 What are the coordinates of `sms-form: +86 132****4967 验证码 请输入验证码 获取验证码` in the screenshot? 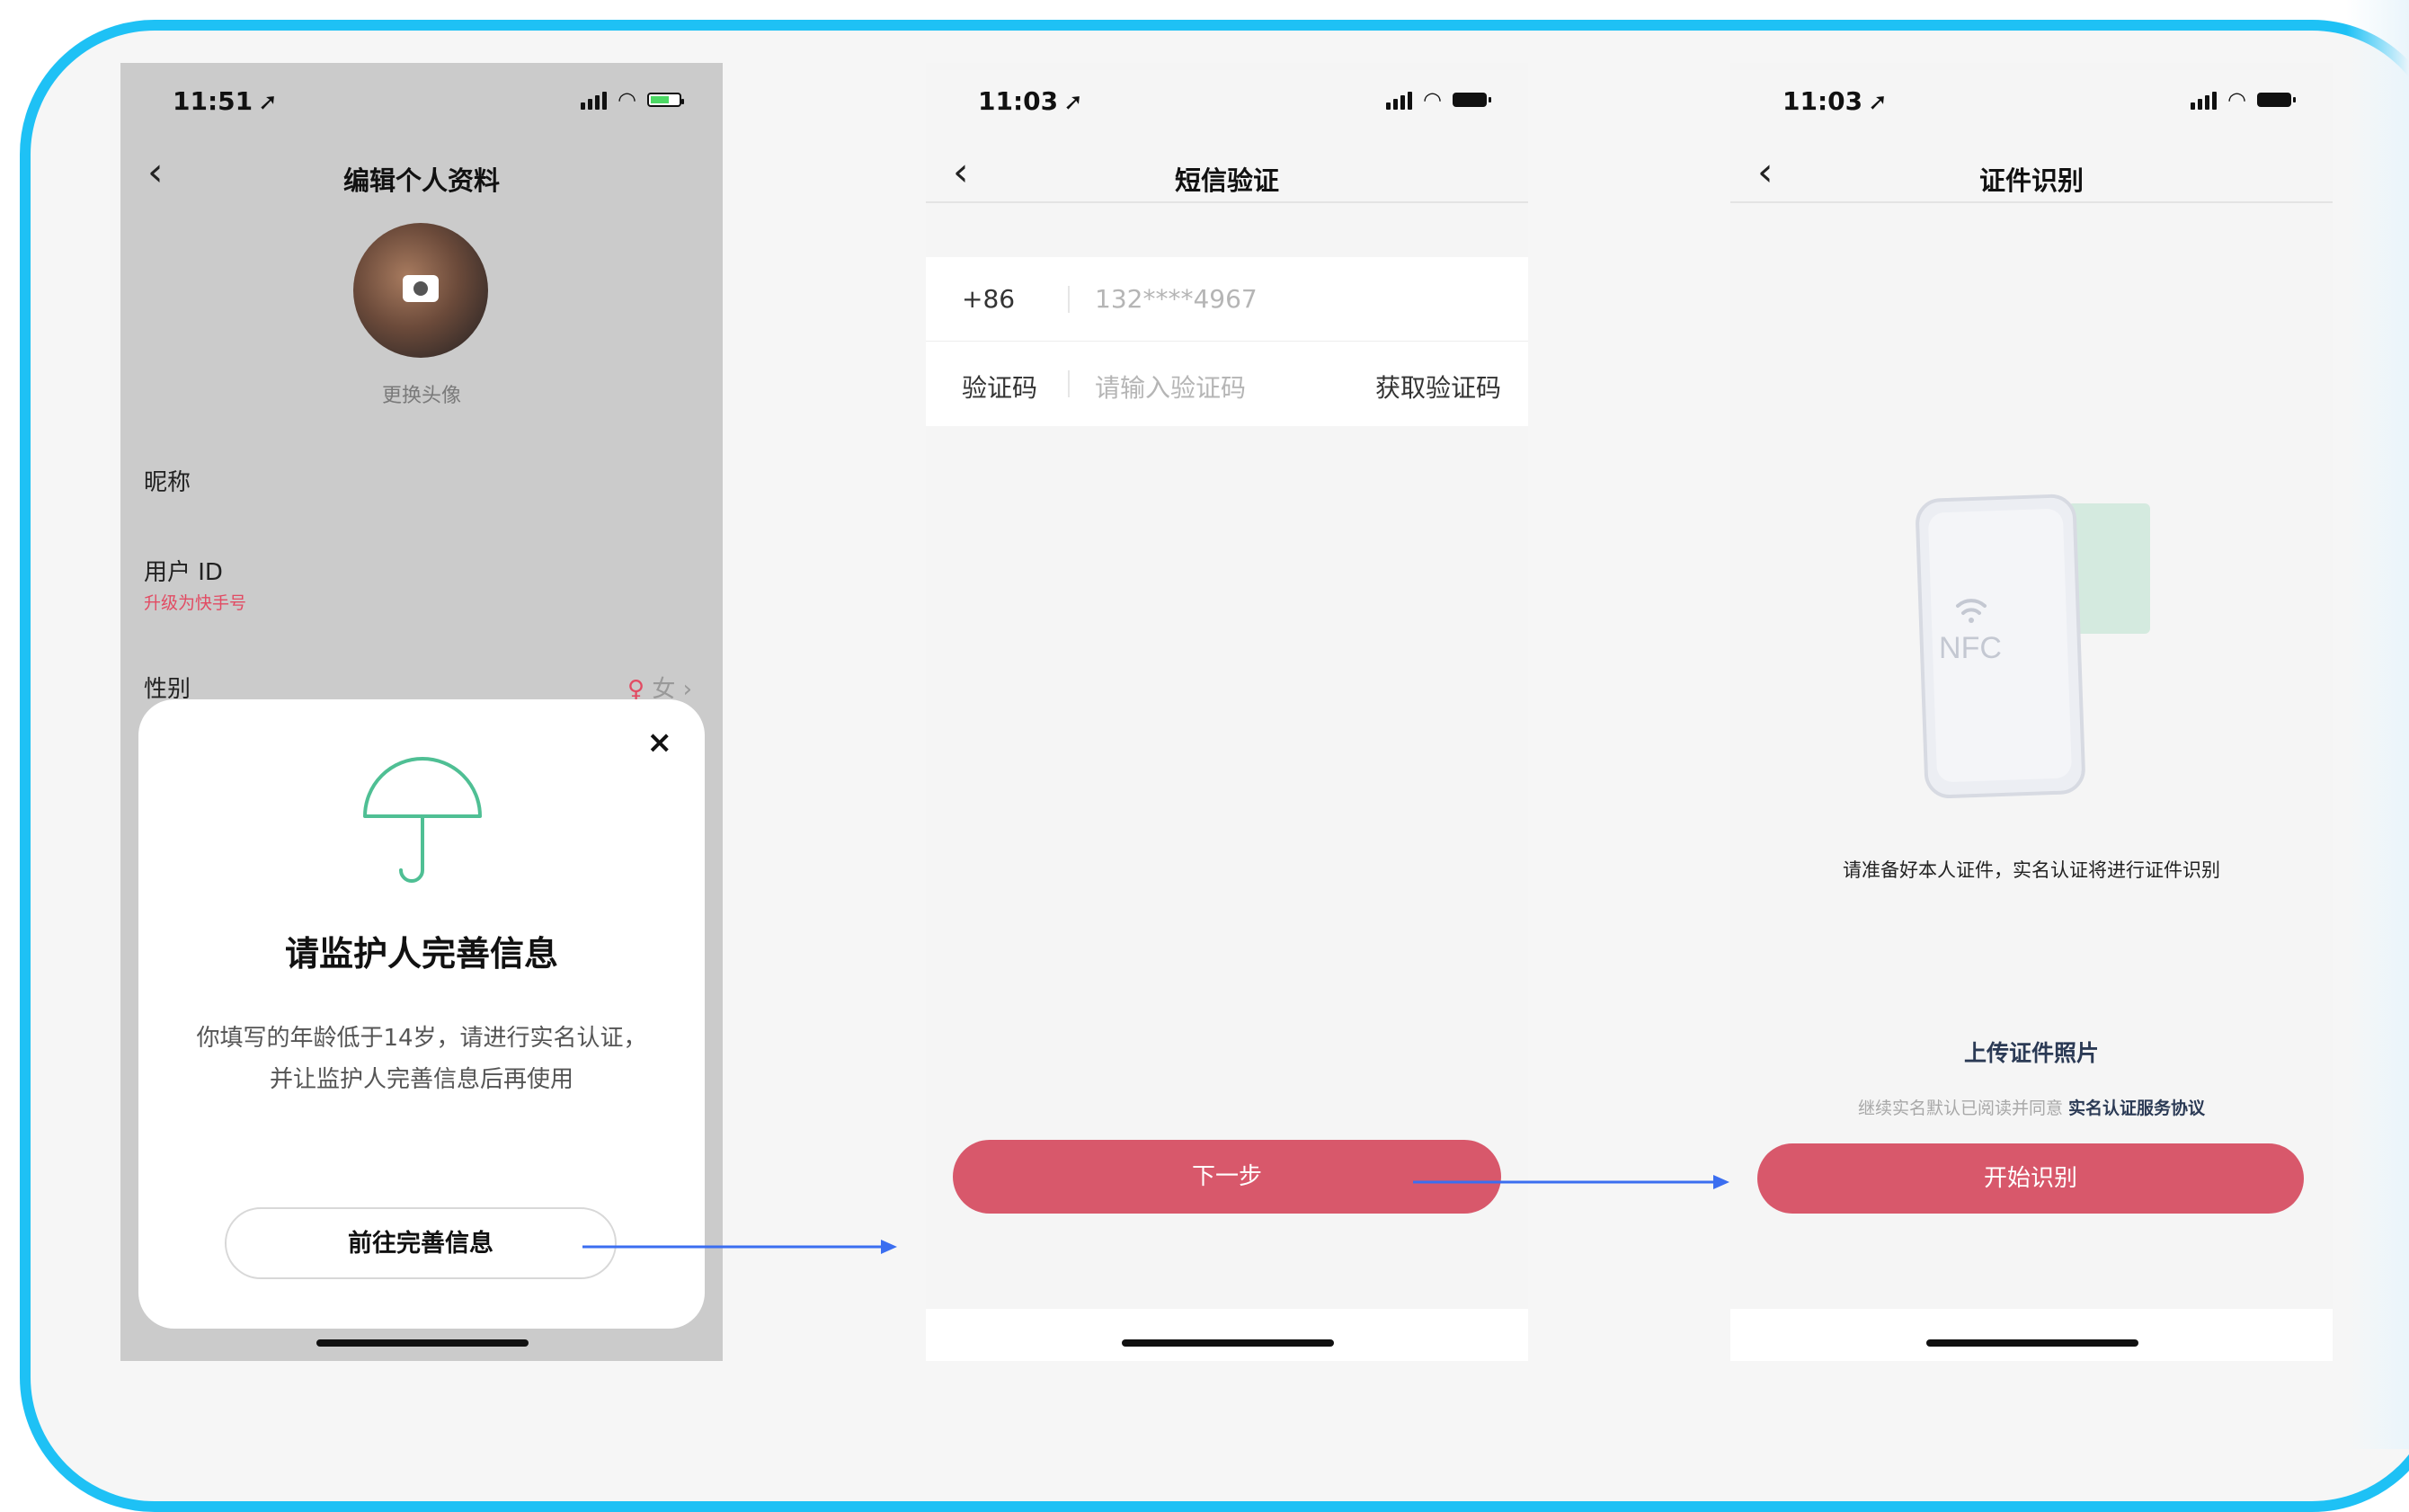 It's located at (1227, 341).